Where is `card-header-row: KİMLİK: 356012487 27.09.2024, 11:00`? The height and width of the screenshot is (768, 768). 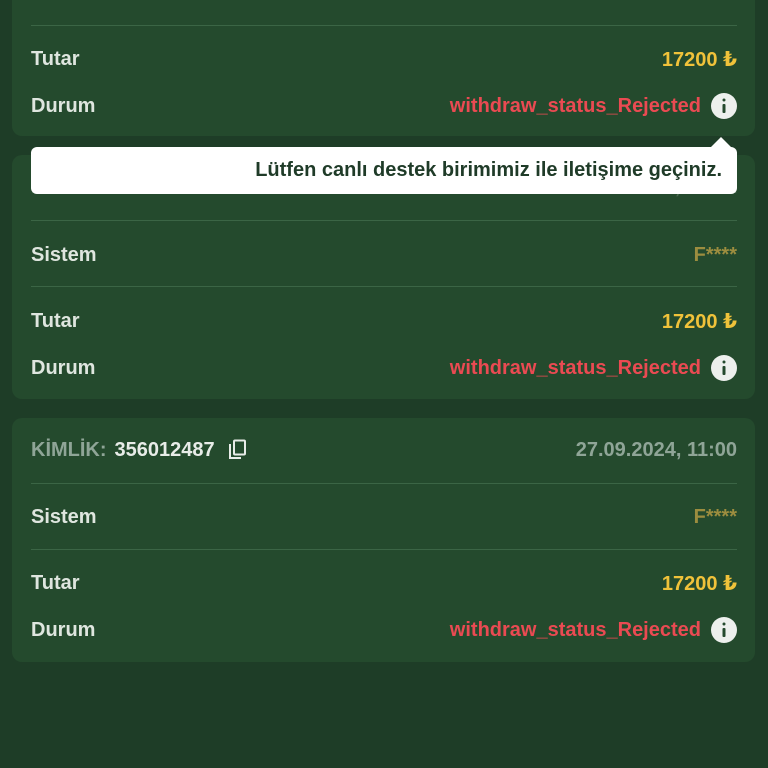
card-header-row: KİMLİK: 356012487 27.09.2024, 11:00 is located at coordinates (384, 450).